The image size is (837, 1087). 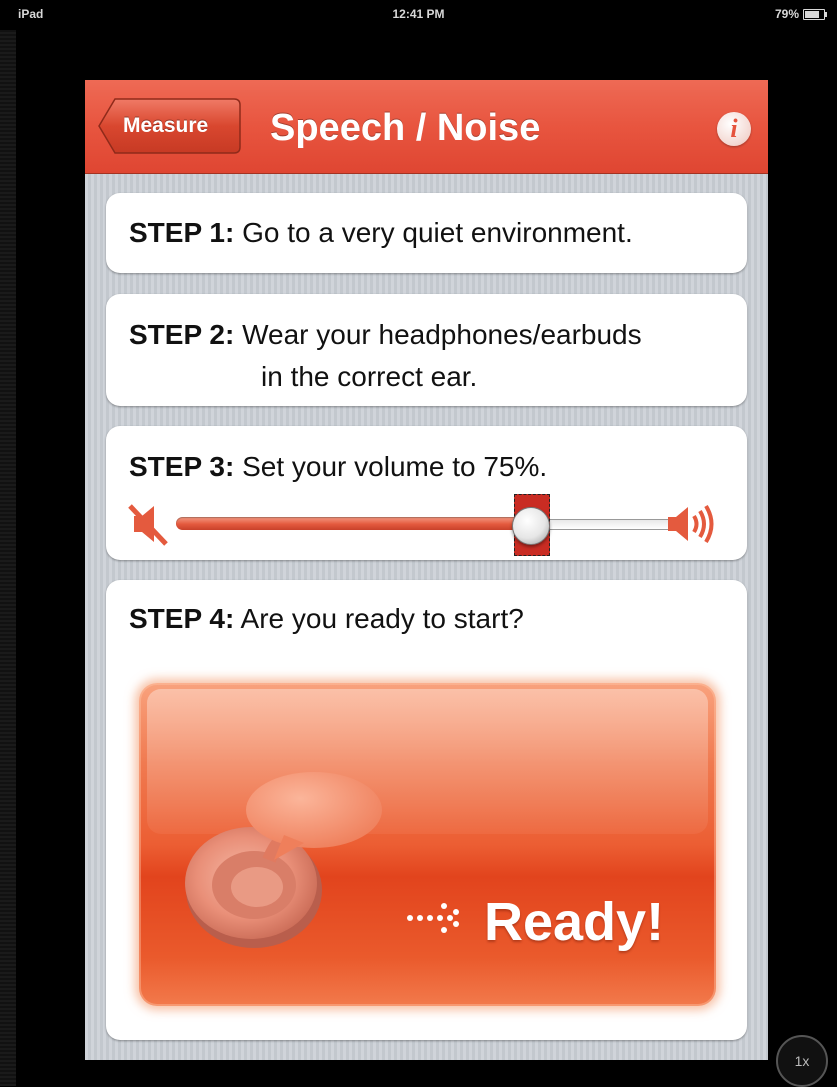 I want to click on volume-slider, so click(x=426, y=525).